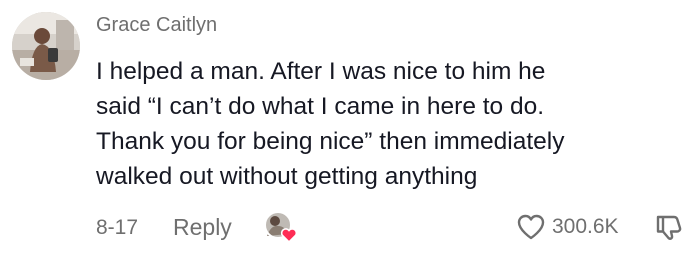  Describe the element at coordinates (202, 227) in the screenshot. I see `reply-button: Reply` at that location.